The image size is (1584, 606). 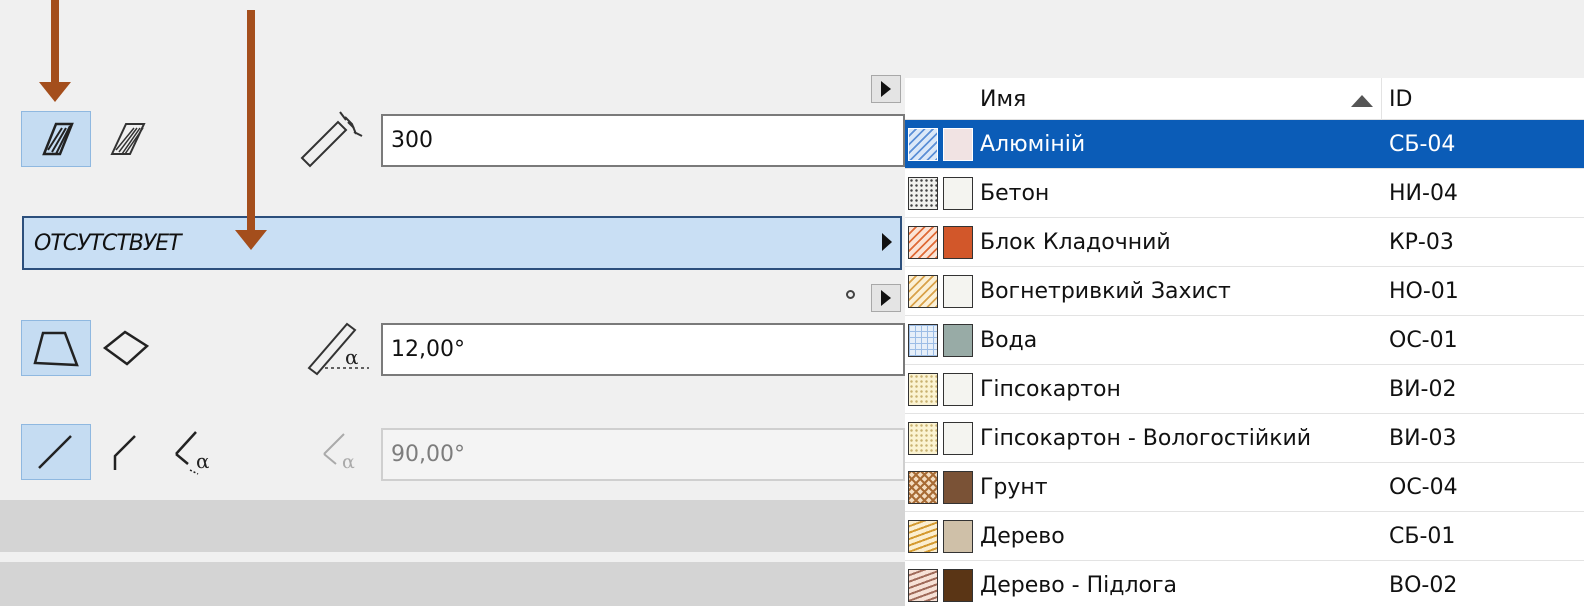 I want to click on table-row: Гіпсокартон ВИ-02, so click(x=1244, y=389).